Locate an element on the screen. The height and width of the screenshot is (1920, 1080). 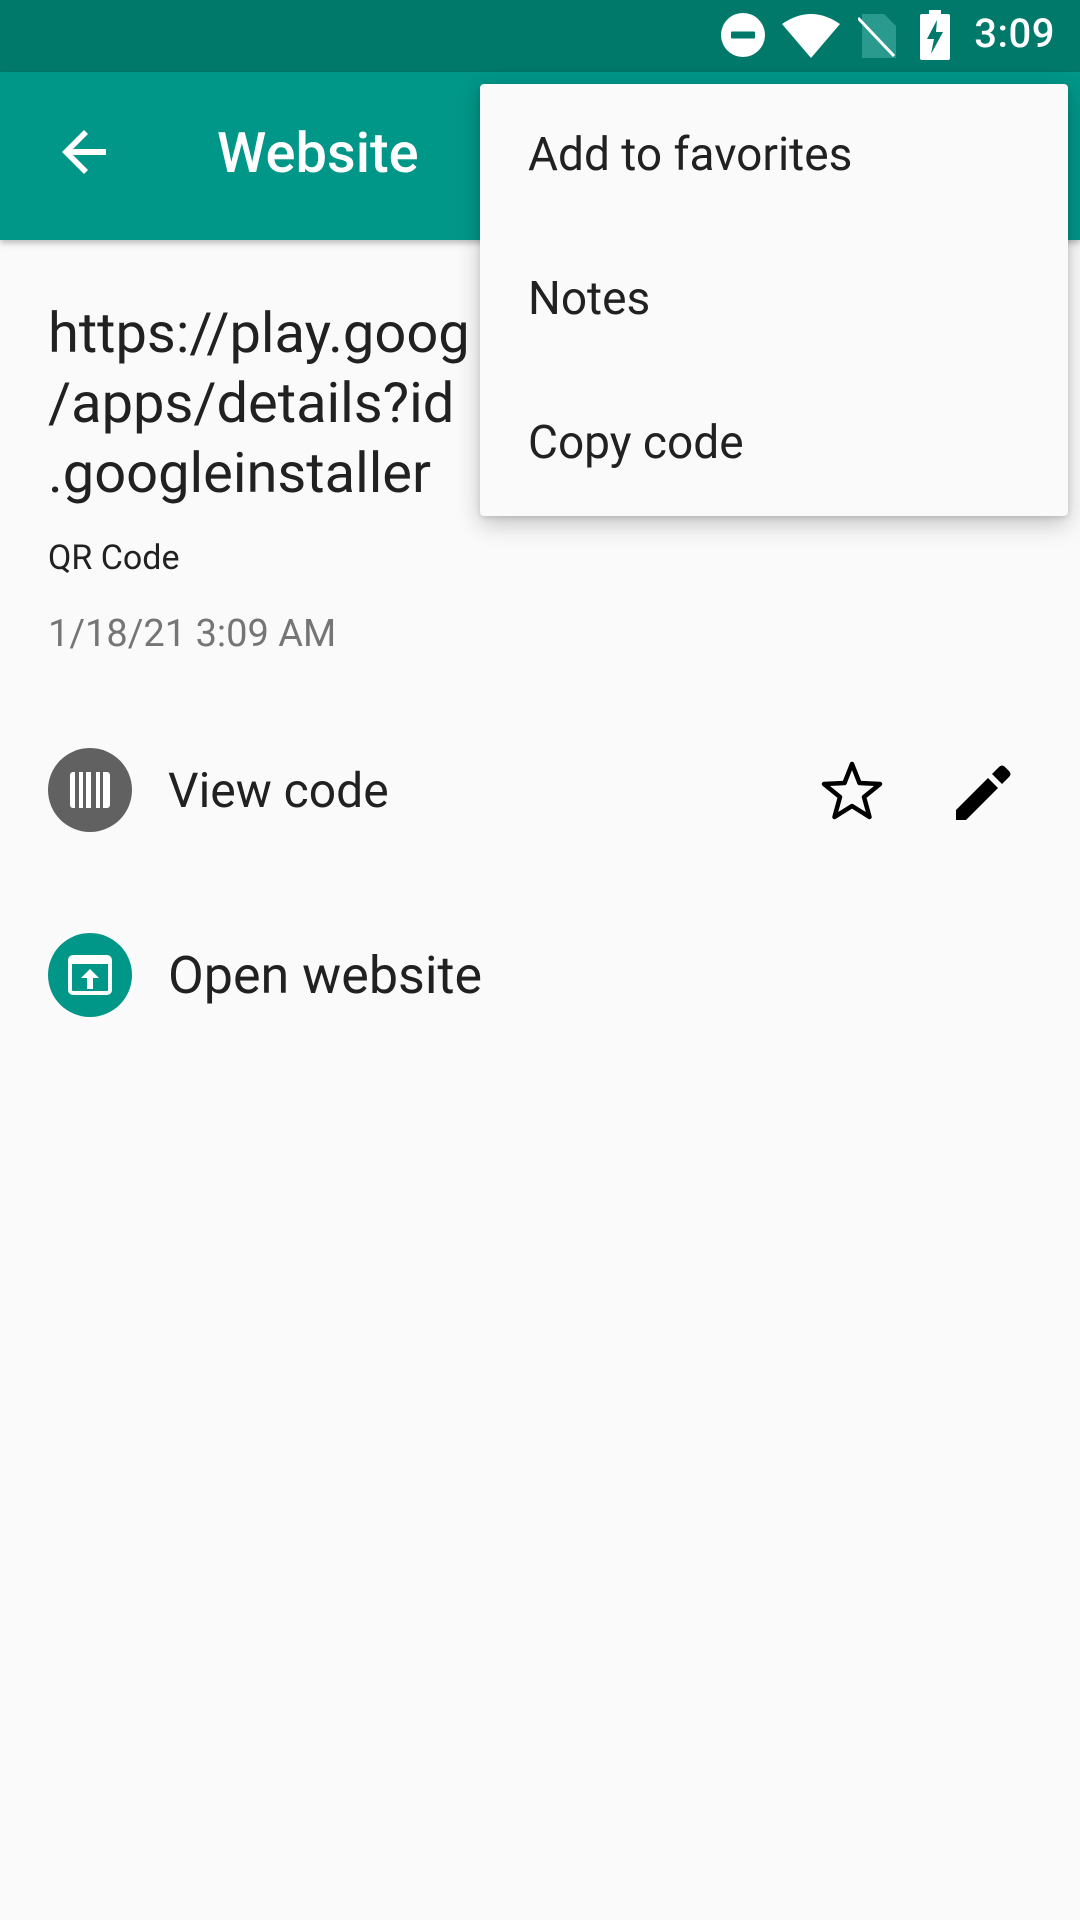
status-bar: 3:09 is located at coordinates (540, 36).